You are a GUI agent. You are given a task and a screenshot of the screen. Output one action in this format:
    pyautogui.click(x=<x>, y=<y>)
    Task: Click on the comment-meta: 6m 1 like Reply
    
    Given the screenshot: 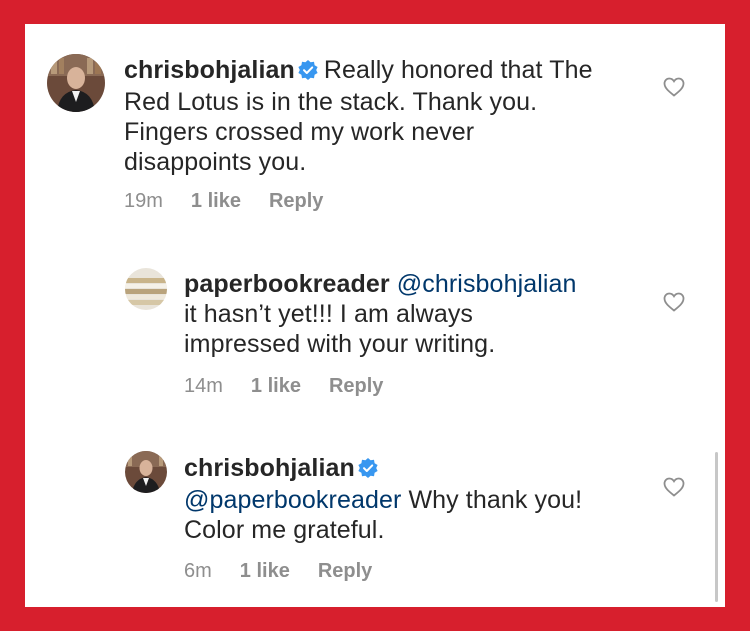 What is the action you would take?
    pyautogui.click(x=292, y=571)
    